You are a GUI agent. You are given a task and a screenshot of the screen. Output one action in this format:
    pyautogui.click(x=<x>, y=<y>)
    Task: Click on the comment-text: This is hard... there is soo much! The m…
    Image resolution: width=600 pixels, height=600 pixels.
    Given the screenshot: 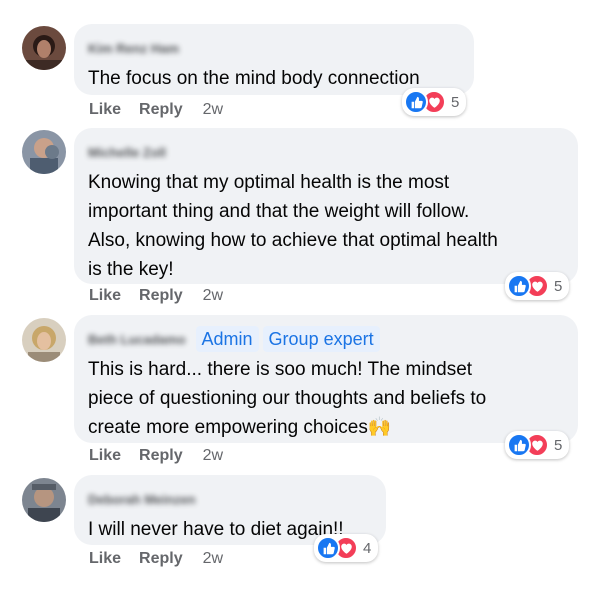 What is the action you would take?
    pyautogui.click(x=287, y=398)
    